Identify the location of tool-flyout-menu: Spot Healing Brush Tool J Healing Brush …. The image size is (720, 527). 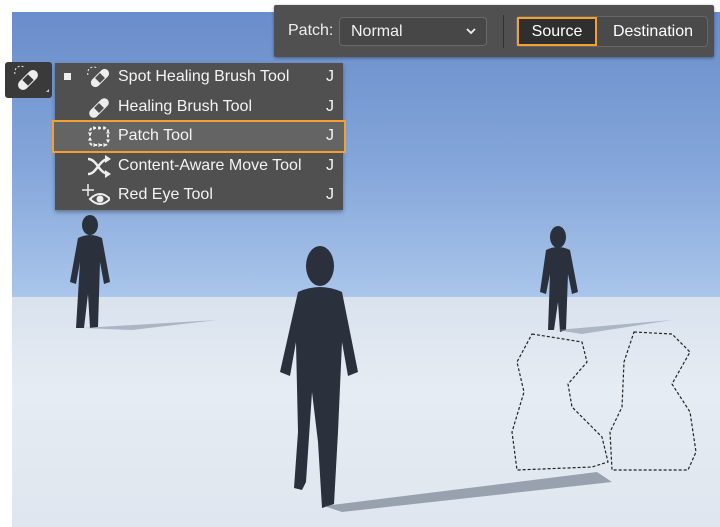
(199, 136).